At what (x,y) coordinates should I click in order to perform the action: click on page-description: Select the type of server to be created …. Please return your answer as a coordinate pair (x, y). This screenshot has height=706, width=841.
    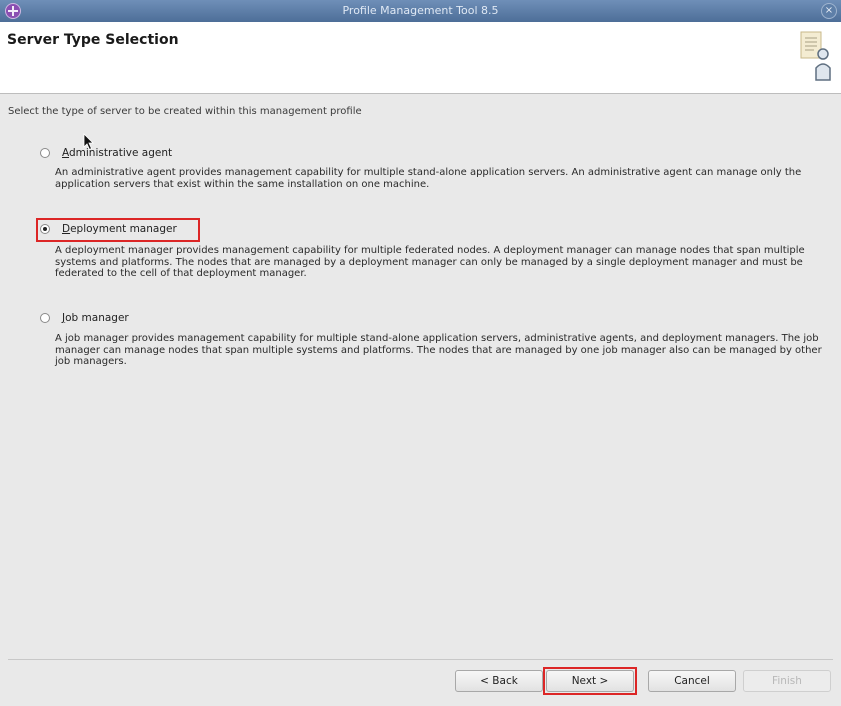
    Looking at the image, I should click on (185, 111).